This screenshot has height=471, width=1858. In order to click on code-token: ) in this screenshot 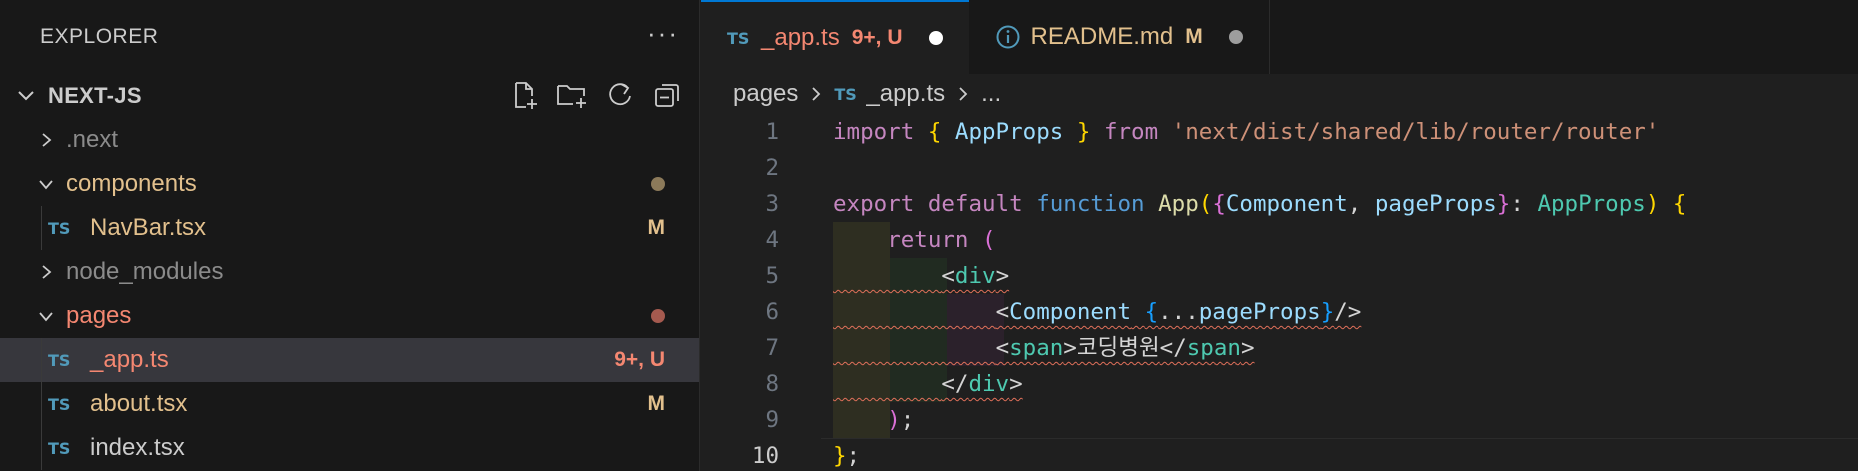, I will do `click(1652, 204)`.